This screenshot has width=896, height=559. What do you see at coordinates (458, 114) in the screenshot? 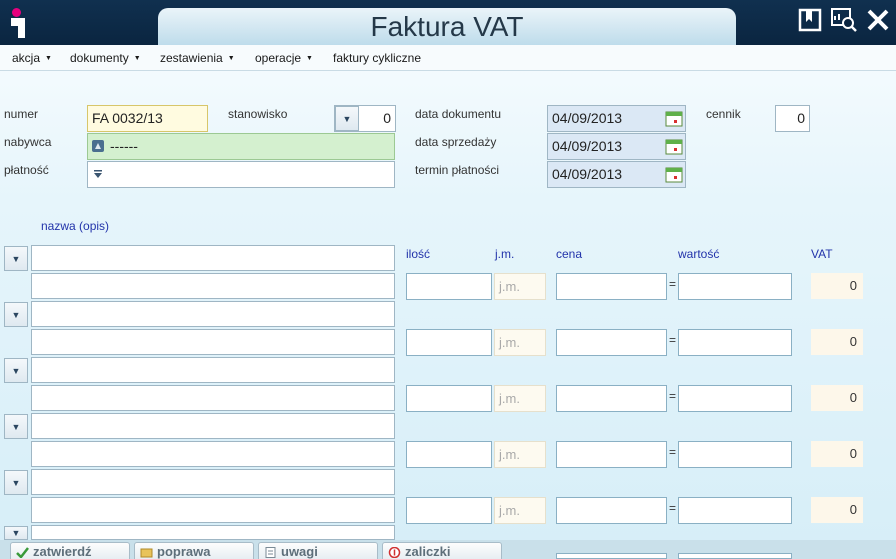
I see `data-dokumentu-label: data dokumentu` at bounding box center [458, 114].